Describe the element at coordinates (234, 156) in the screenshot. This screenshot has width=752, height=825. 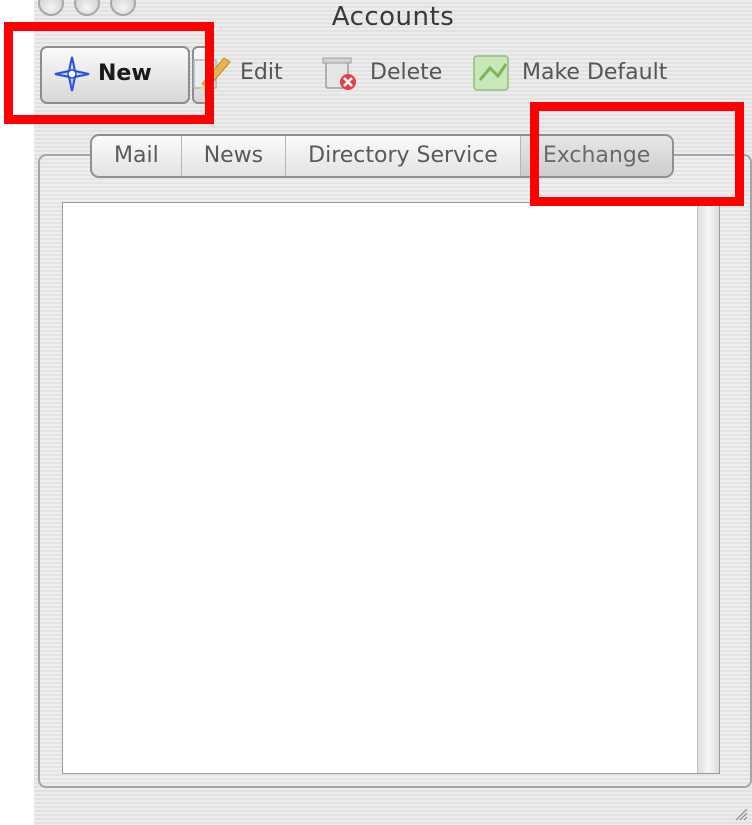
I see `tab-news: News` at that location.